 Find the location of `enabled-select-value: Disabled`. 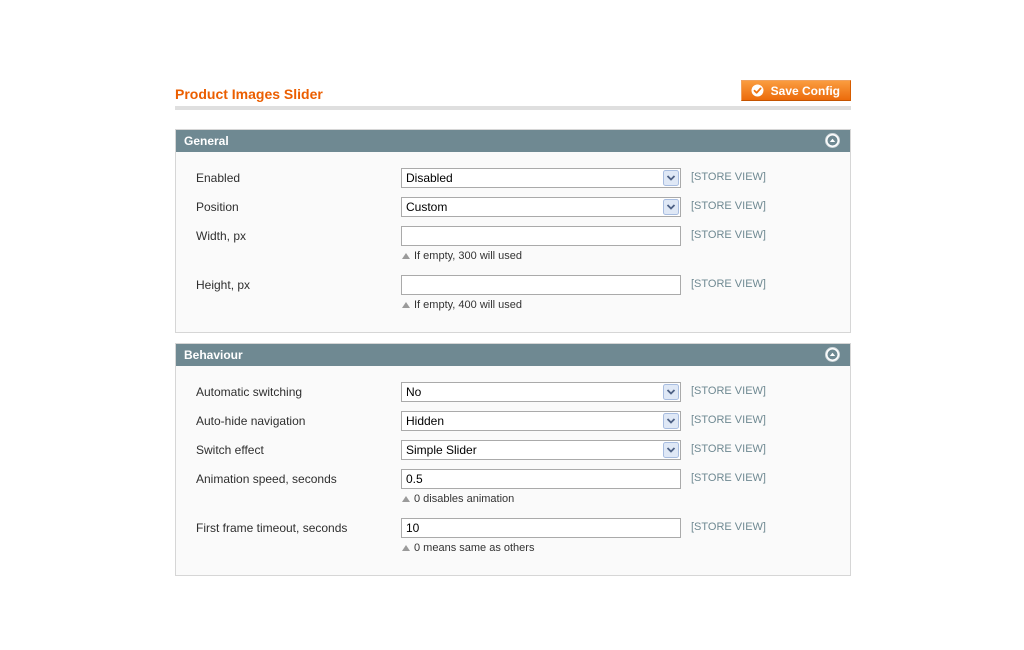

enabled-select-value: Disabled is located at coordinates (429, 178).